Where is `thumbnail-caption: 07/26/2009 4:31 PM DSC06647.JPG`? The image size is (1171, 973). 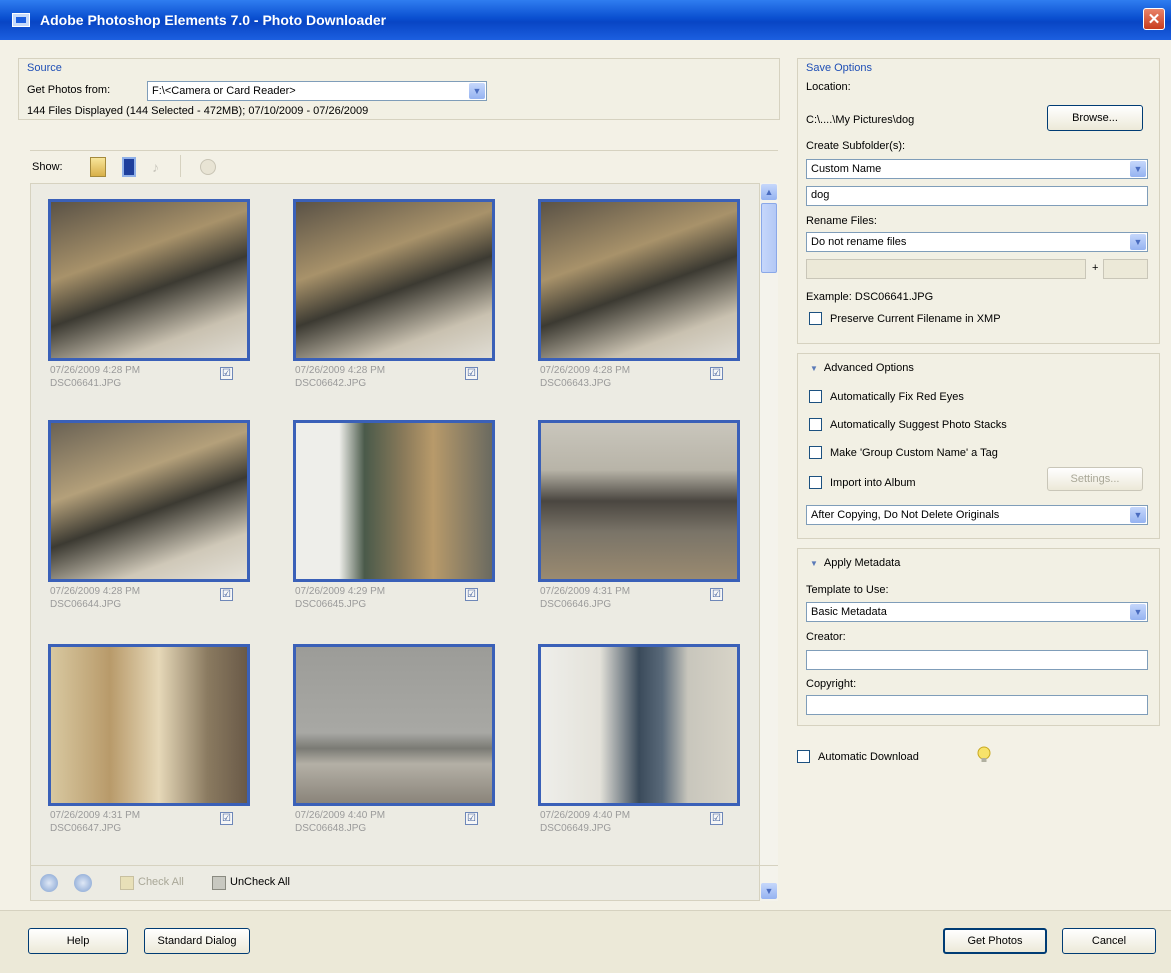 thumbnail-caption: 07/26/2009 4:31 PM DSC06647.JPG is located at coordinates (95, 822).